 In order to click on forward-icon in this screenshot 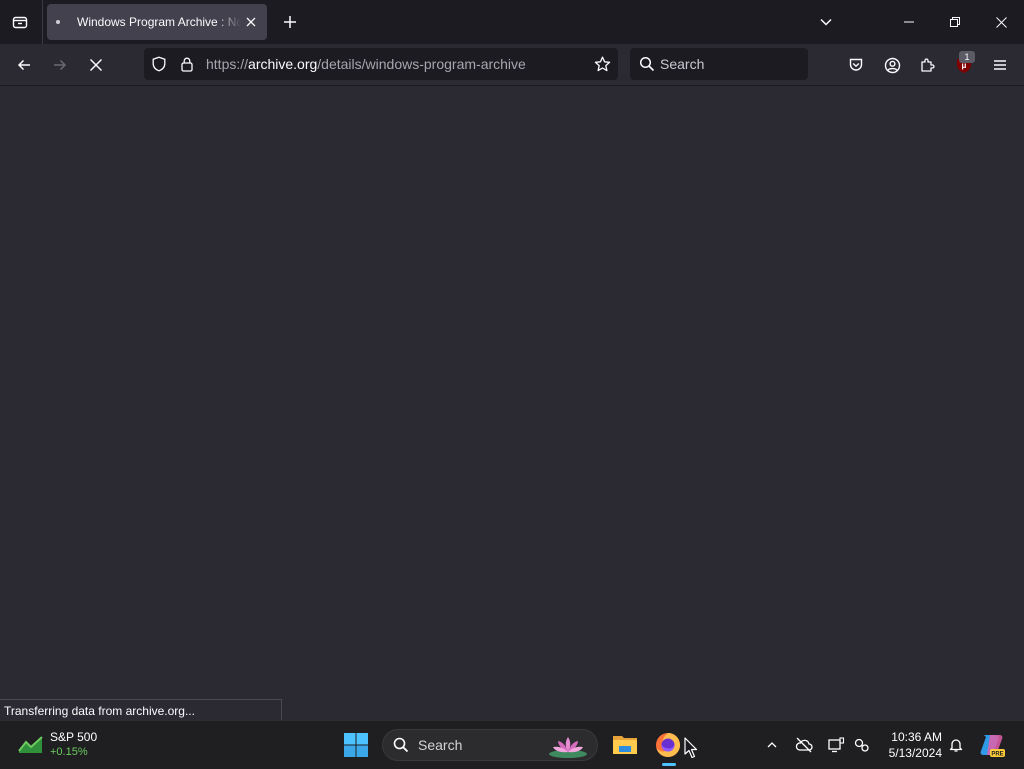, I will do `click(60, 65)`.